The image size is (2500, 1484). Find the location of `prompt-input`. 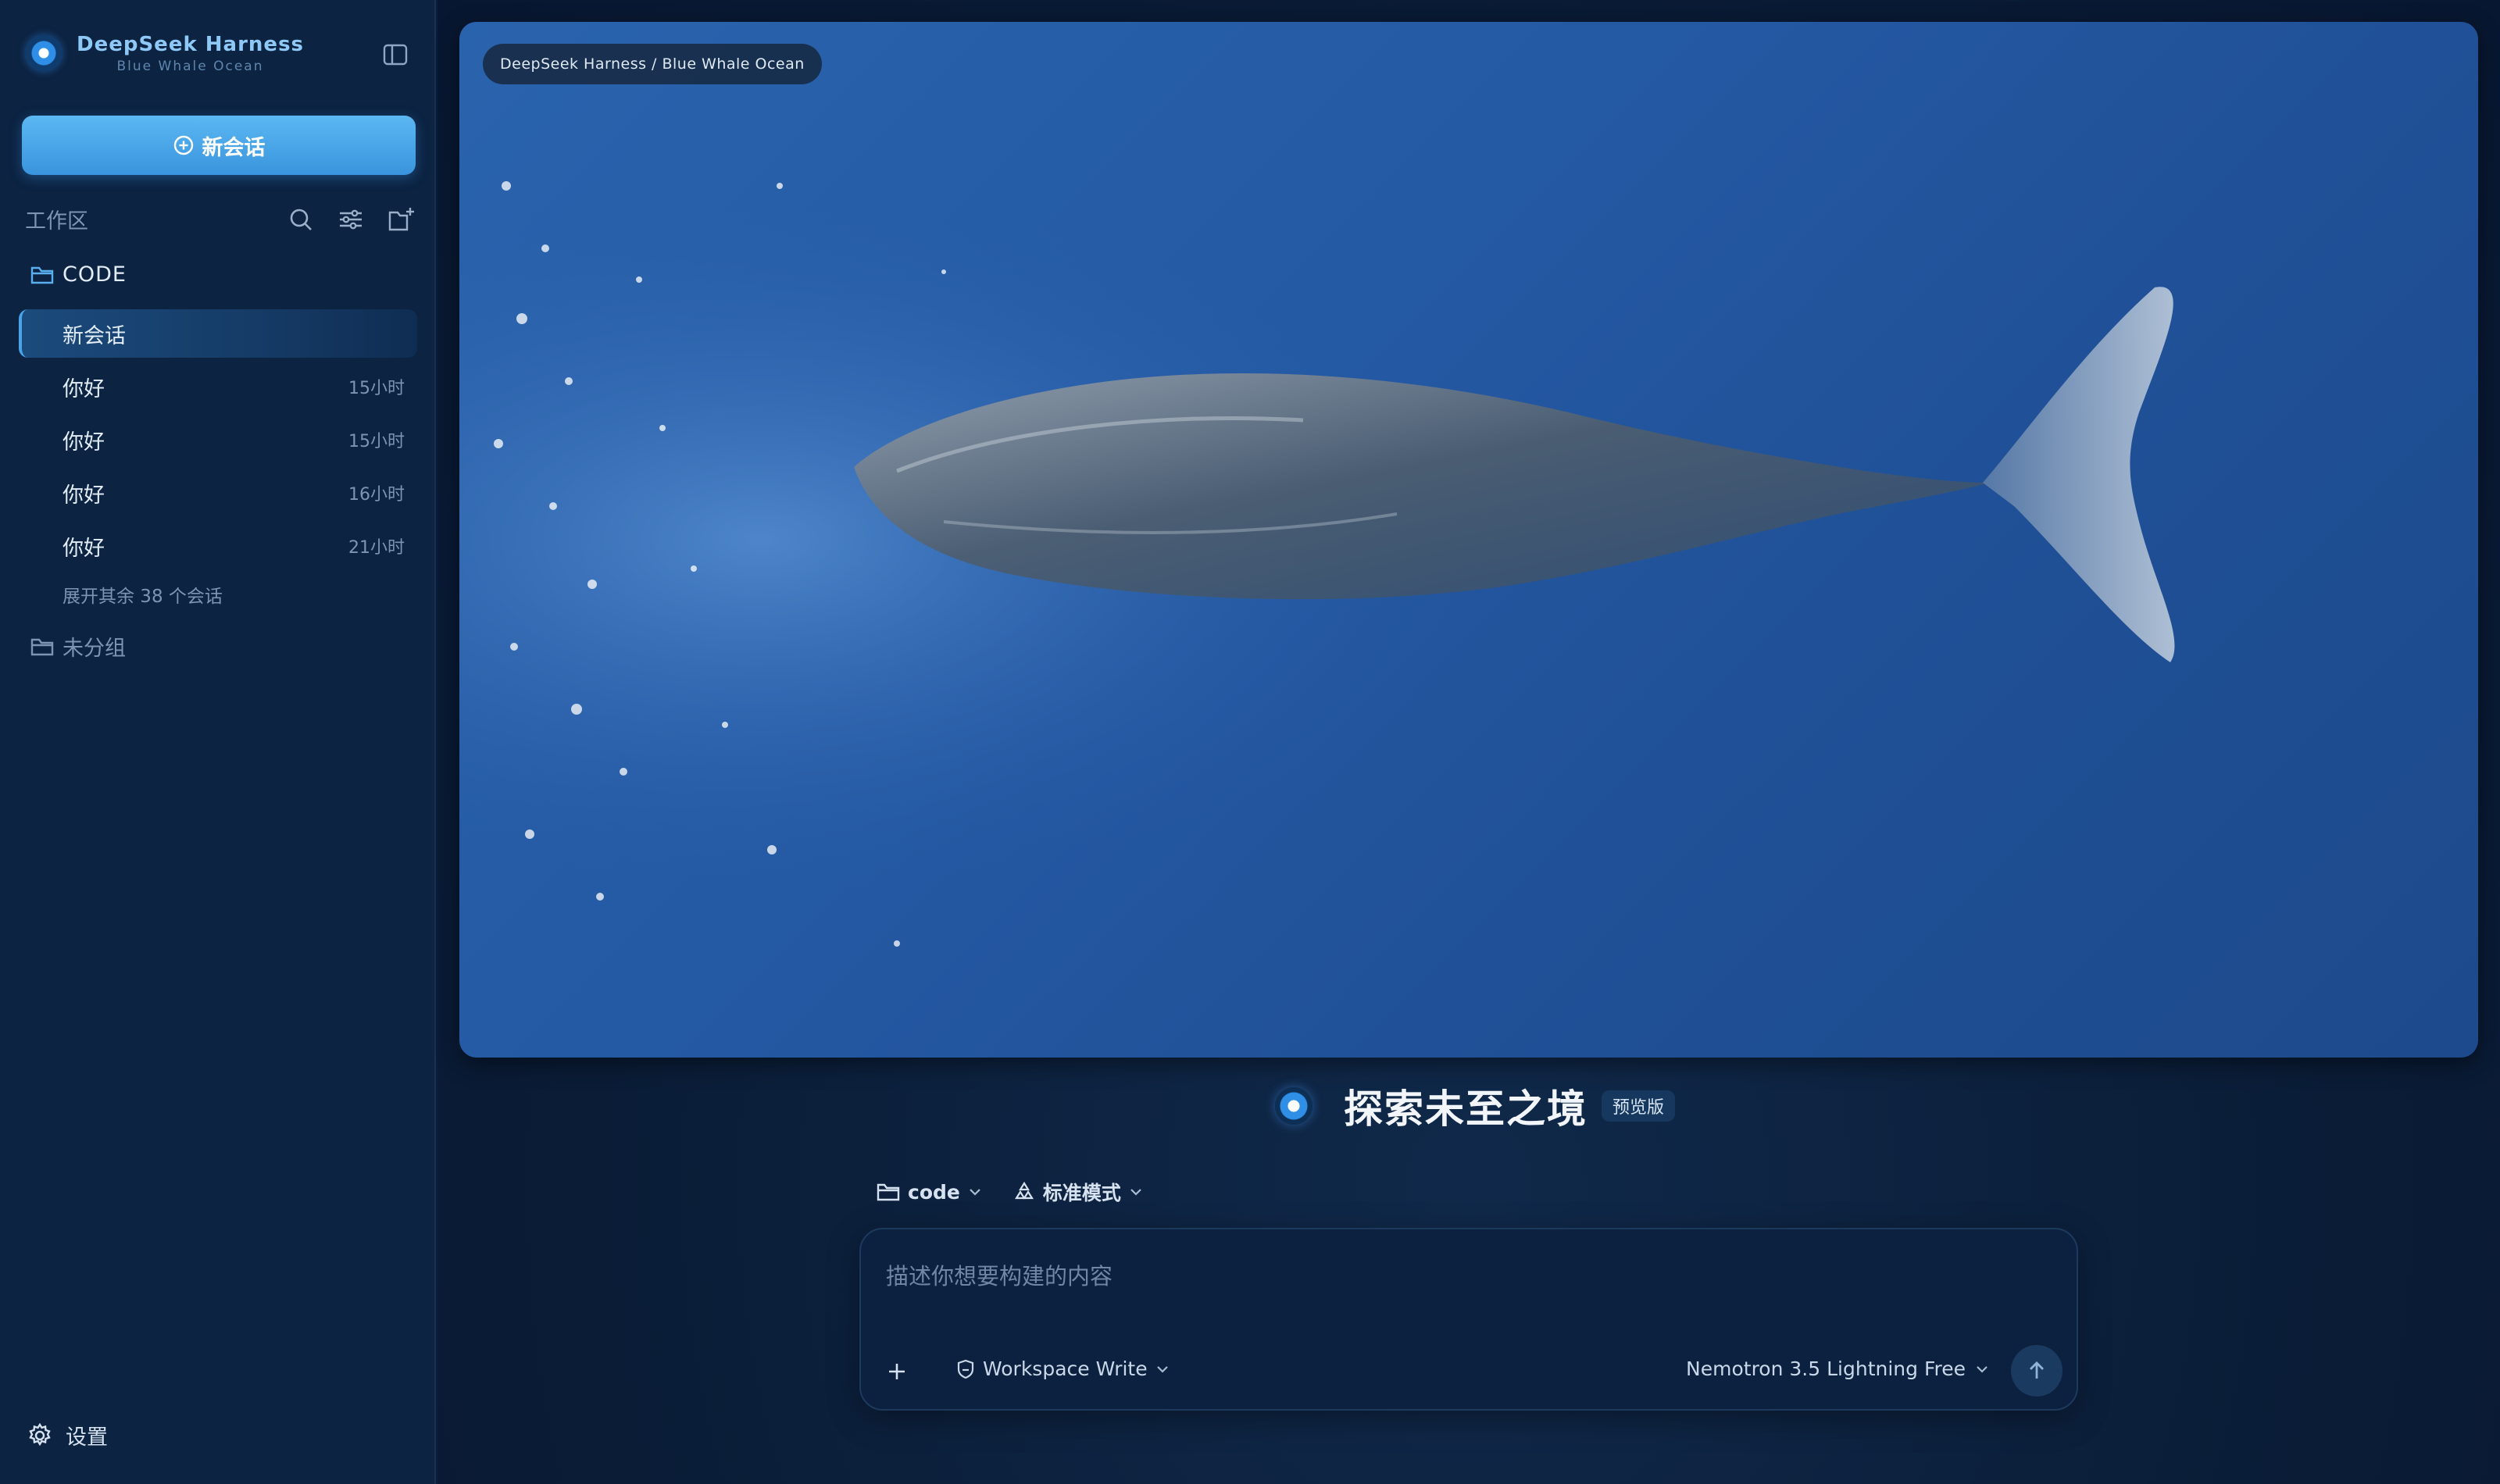

prompt-input is located at coordinates (1464, 1276).